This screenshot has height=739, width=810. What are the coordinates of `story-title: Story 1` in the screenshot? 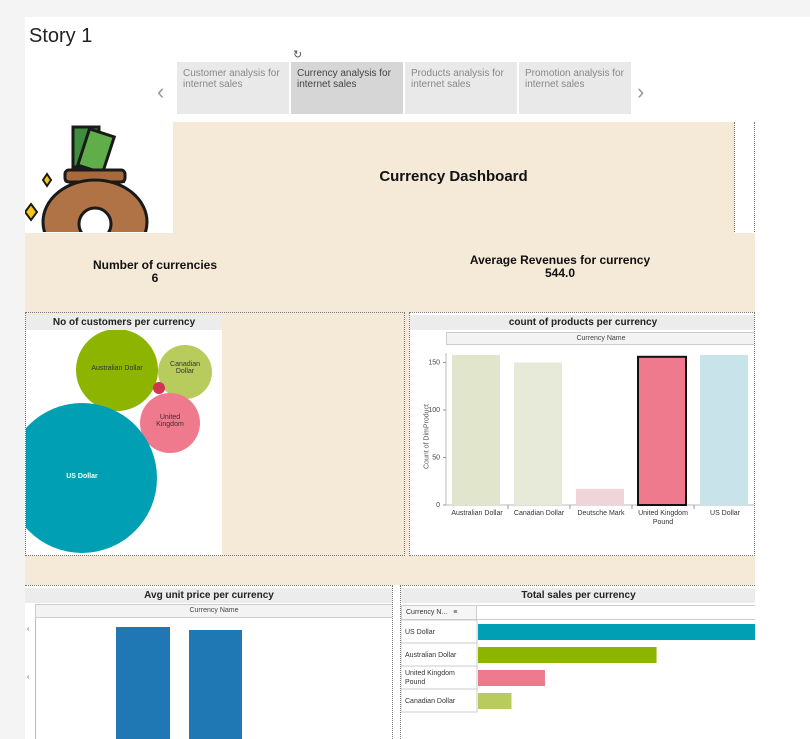 It's located at (61, 36).